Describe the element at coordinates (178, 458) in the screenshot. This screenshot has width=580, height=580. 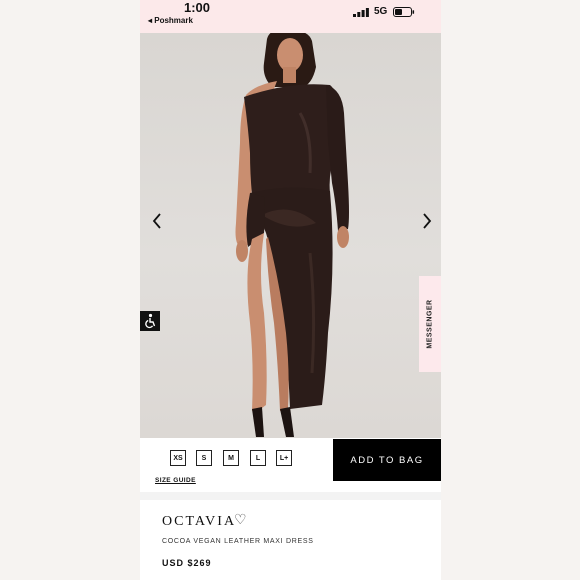
I see `size-option-xs: XS` at that location.